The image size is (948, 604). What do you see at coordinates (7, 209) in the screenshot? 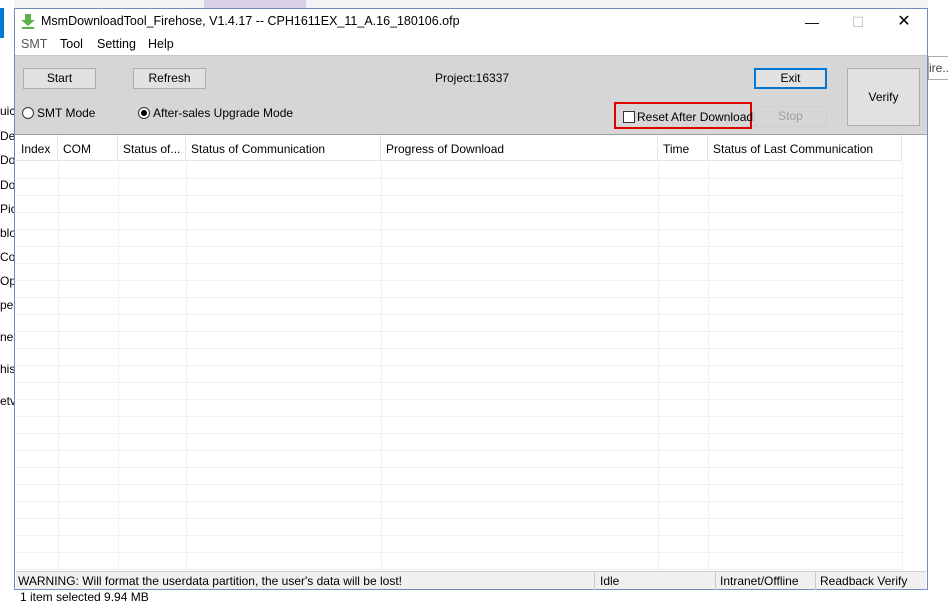
I see `nav-fragment: Pic` at bounding box center [7, 209].